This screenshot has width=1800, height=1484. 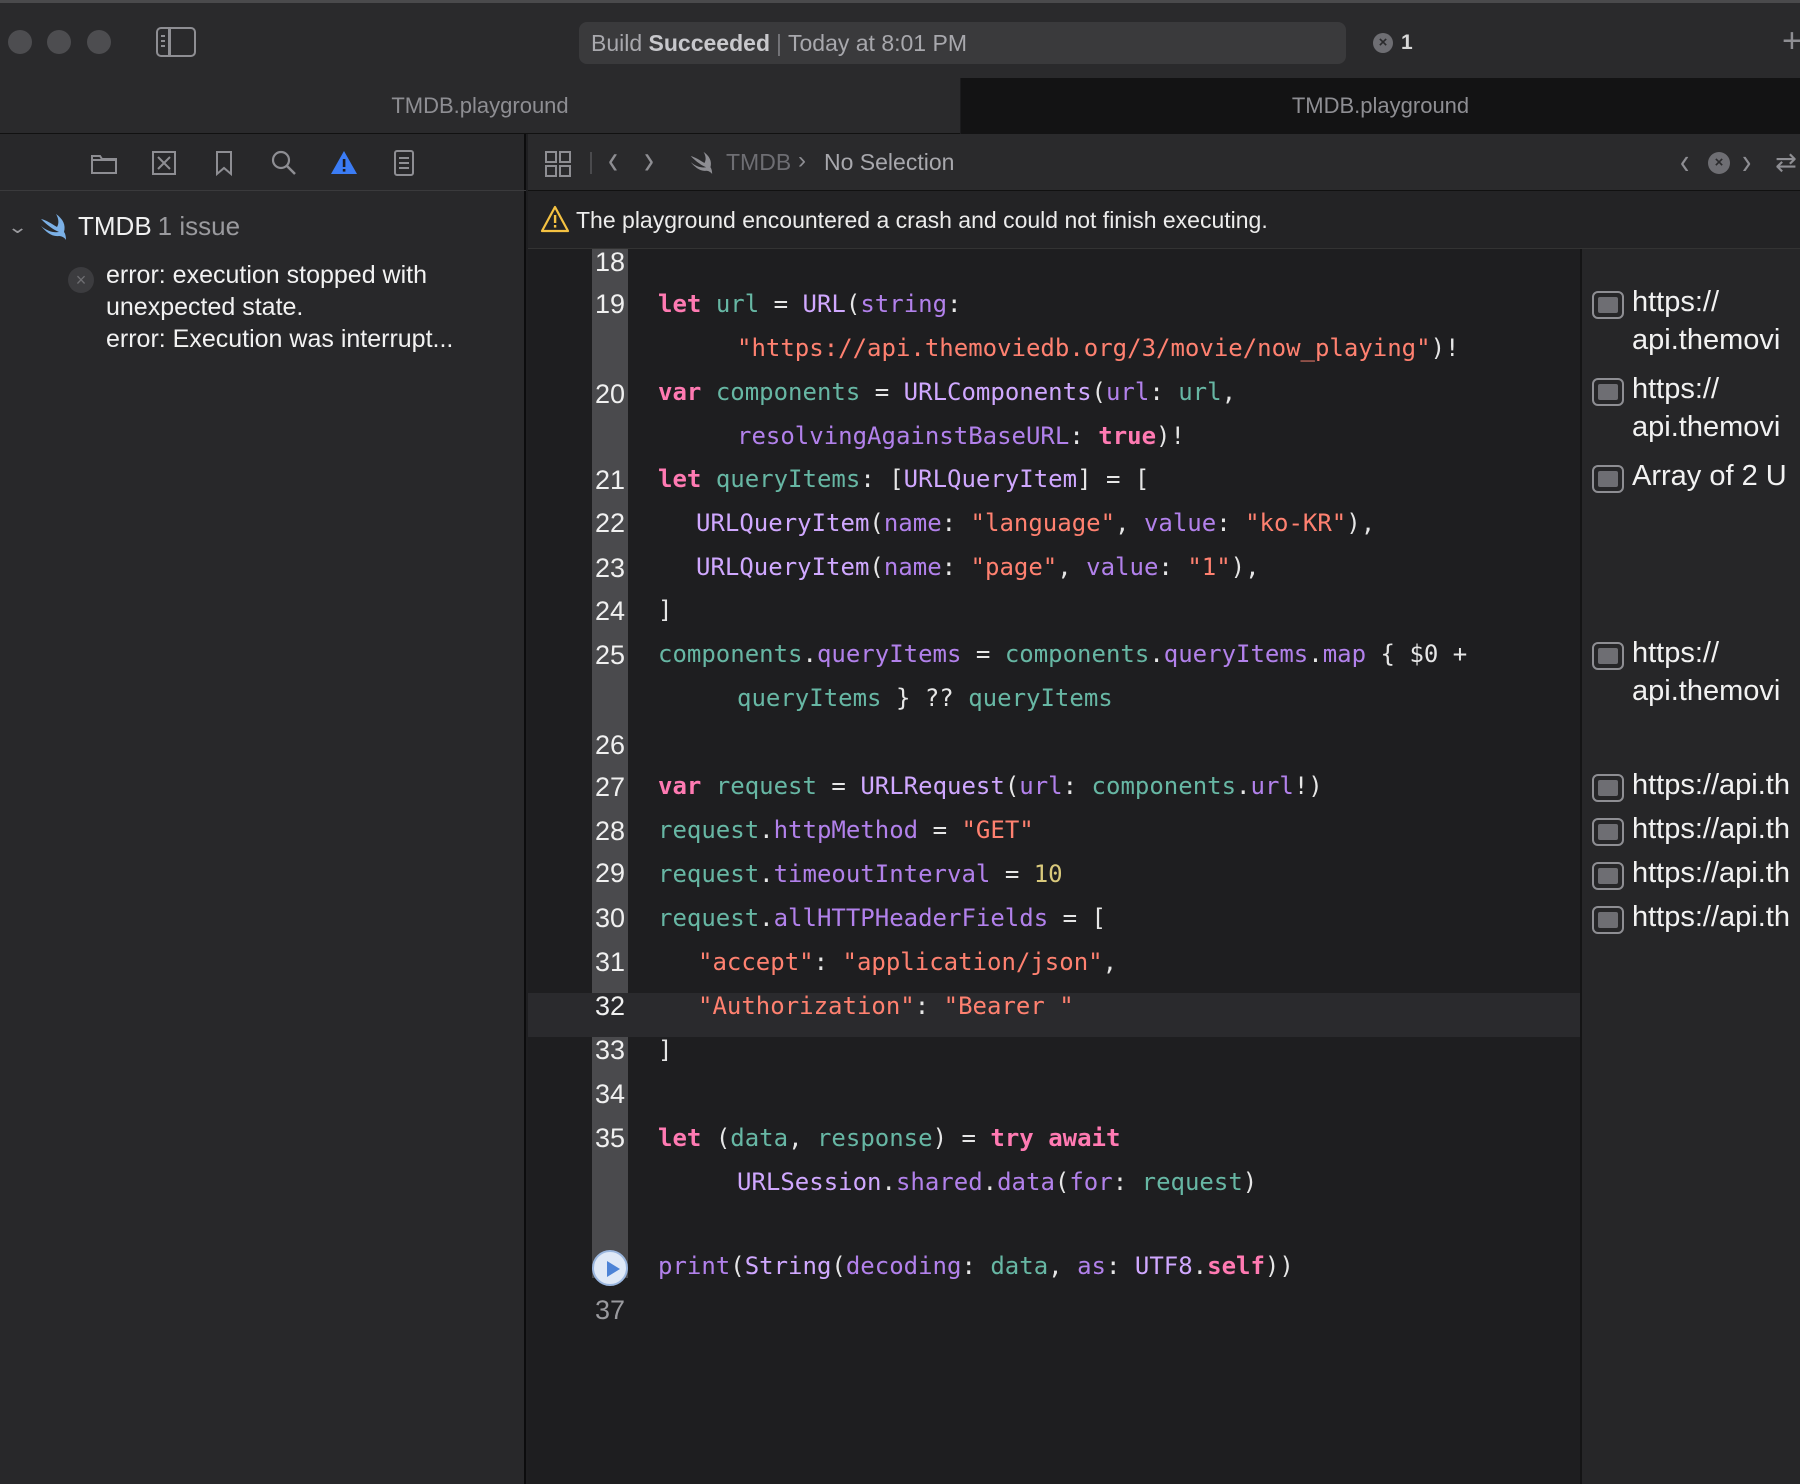 I want to click on project-name: TMDB, so click(x=115, y=226).